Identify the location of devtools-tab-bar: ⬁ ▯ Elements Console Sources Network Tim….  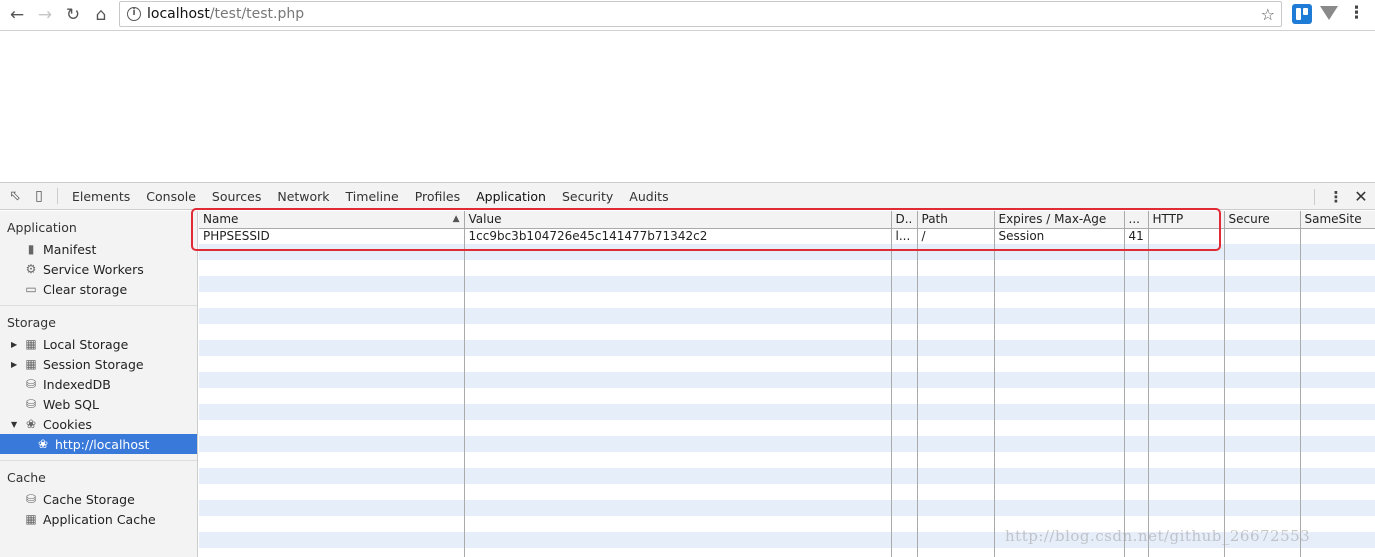
(687, 196).